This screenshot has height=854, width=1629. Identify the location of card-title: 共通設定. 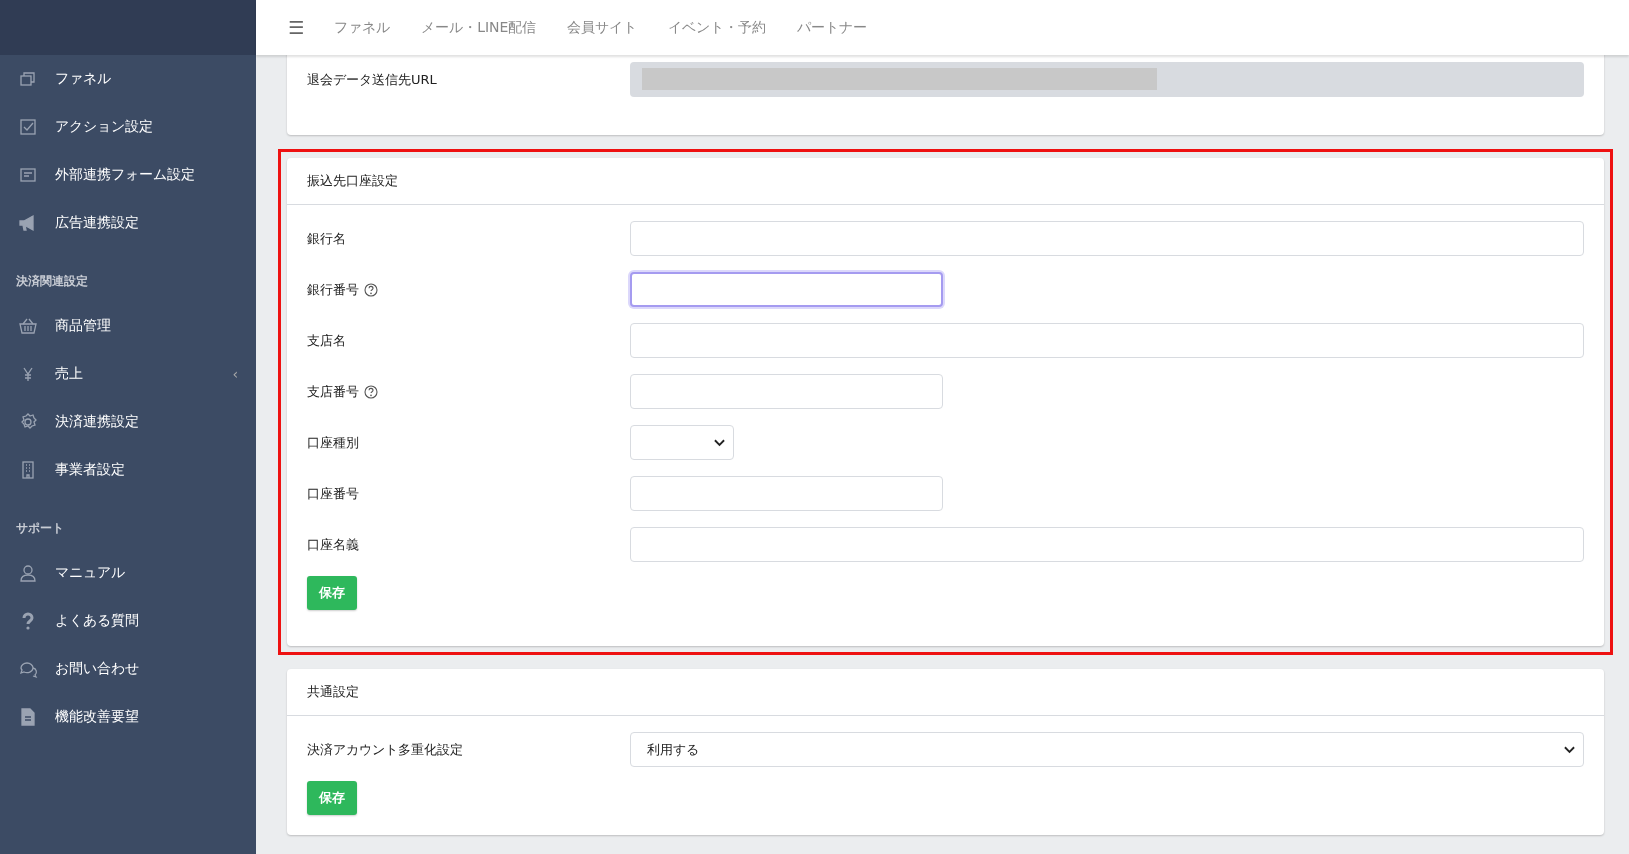
(945, 692).